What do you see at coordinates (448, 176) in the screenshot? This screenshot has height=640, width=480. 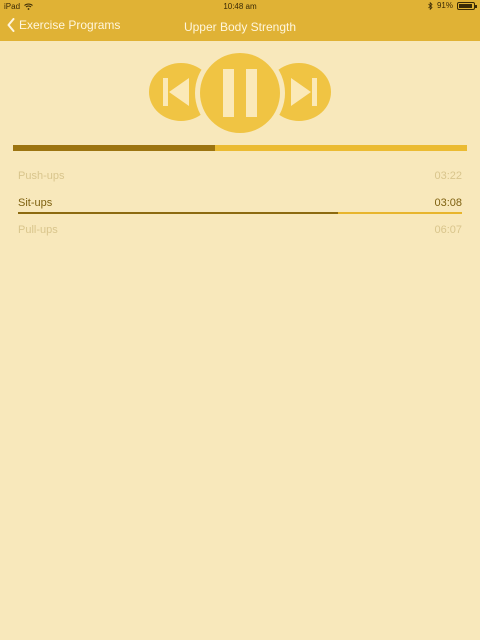 I see `track-duration: 03:22` at bounding box center [448, 176].